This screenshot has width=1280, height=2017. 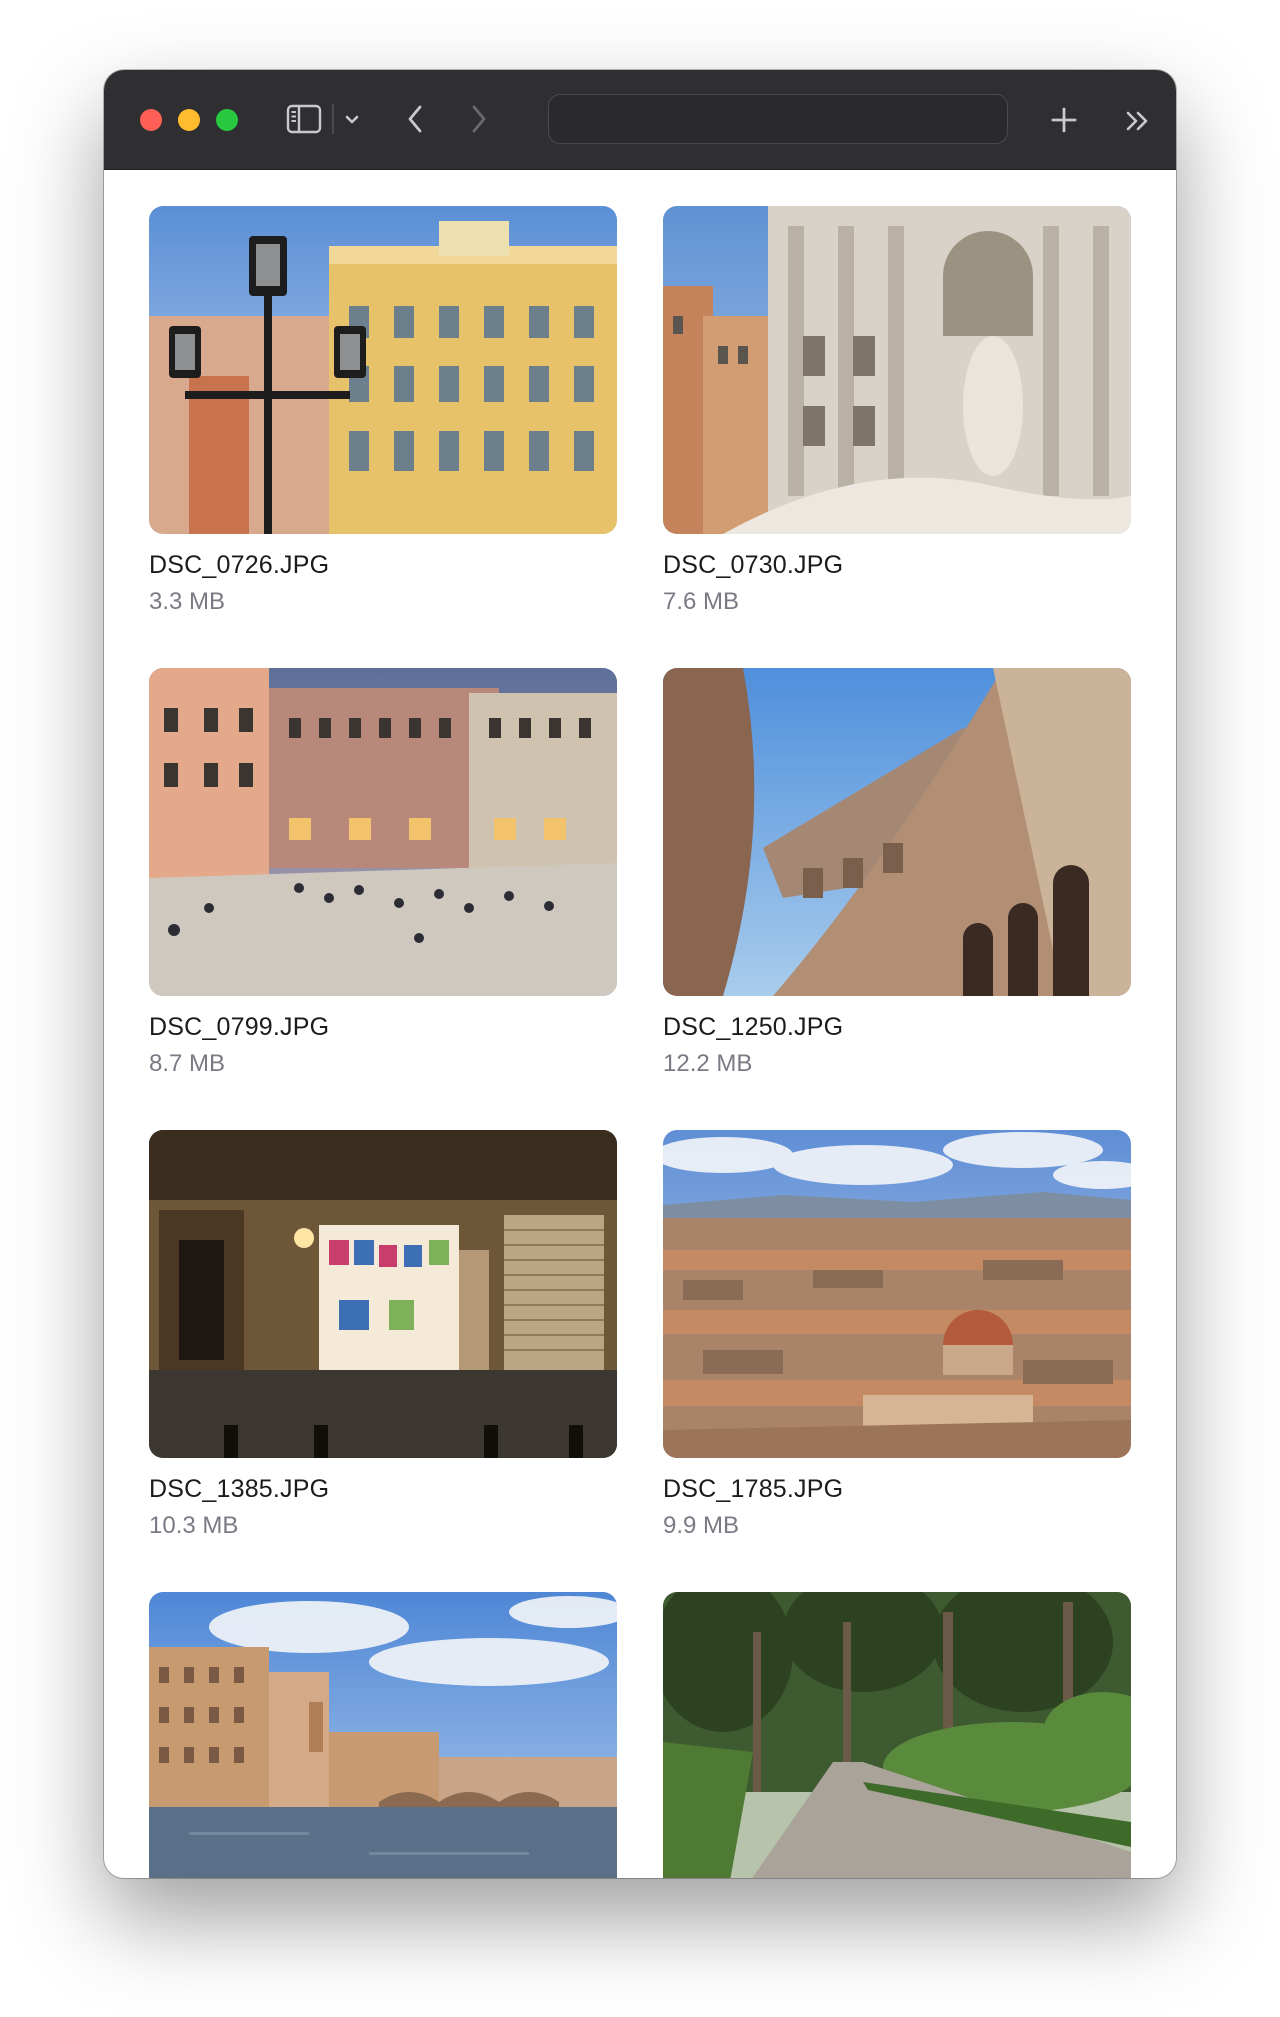 I want to click on photo-card: DSC_1785.JPG 9.9 MB, so click(x=897, y=1335).